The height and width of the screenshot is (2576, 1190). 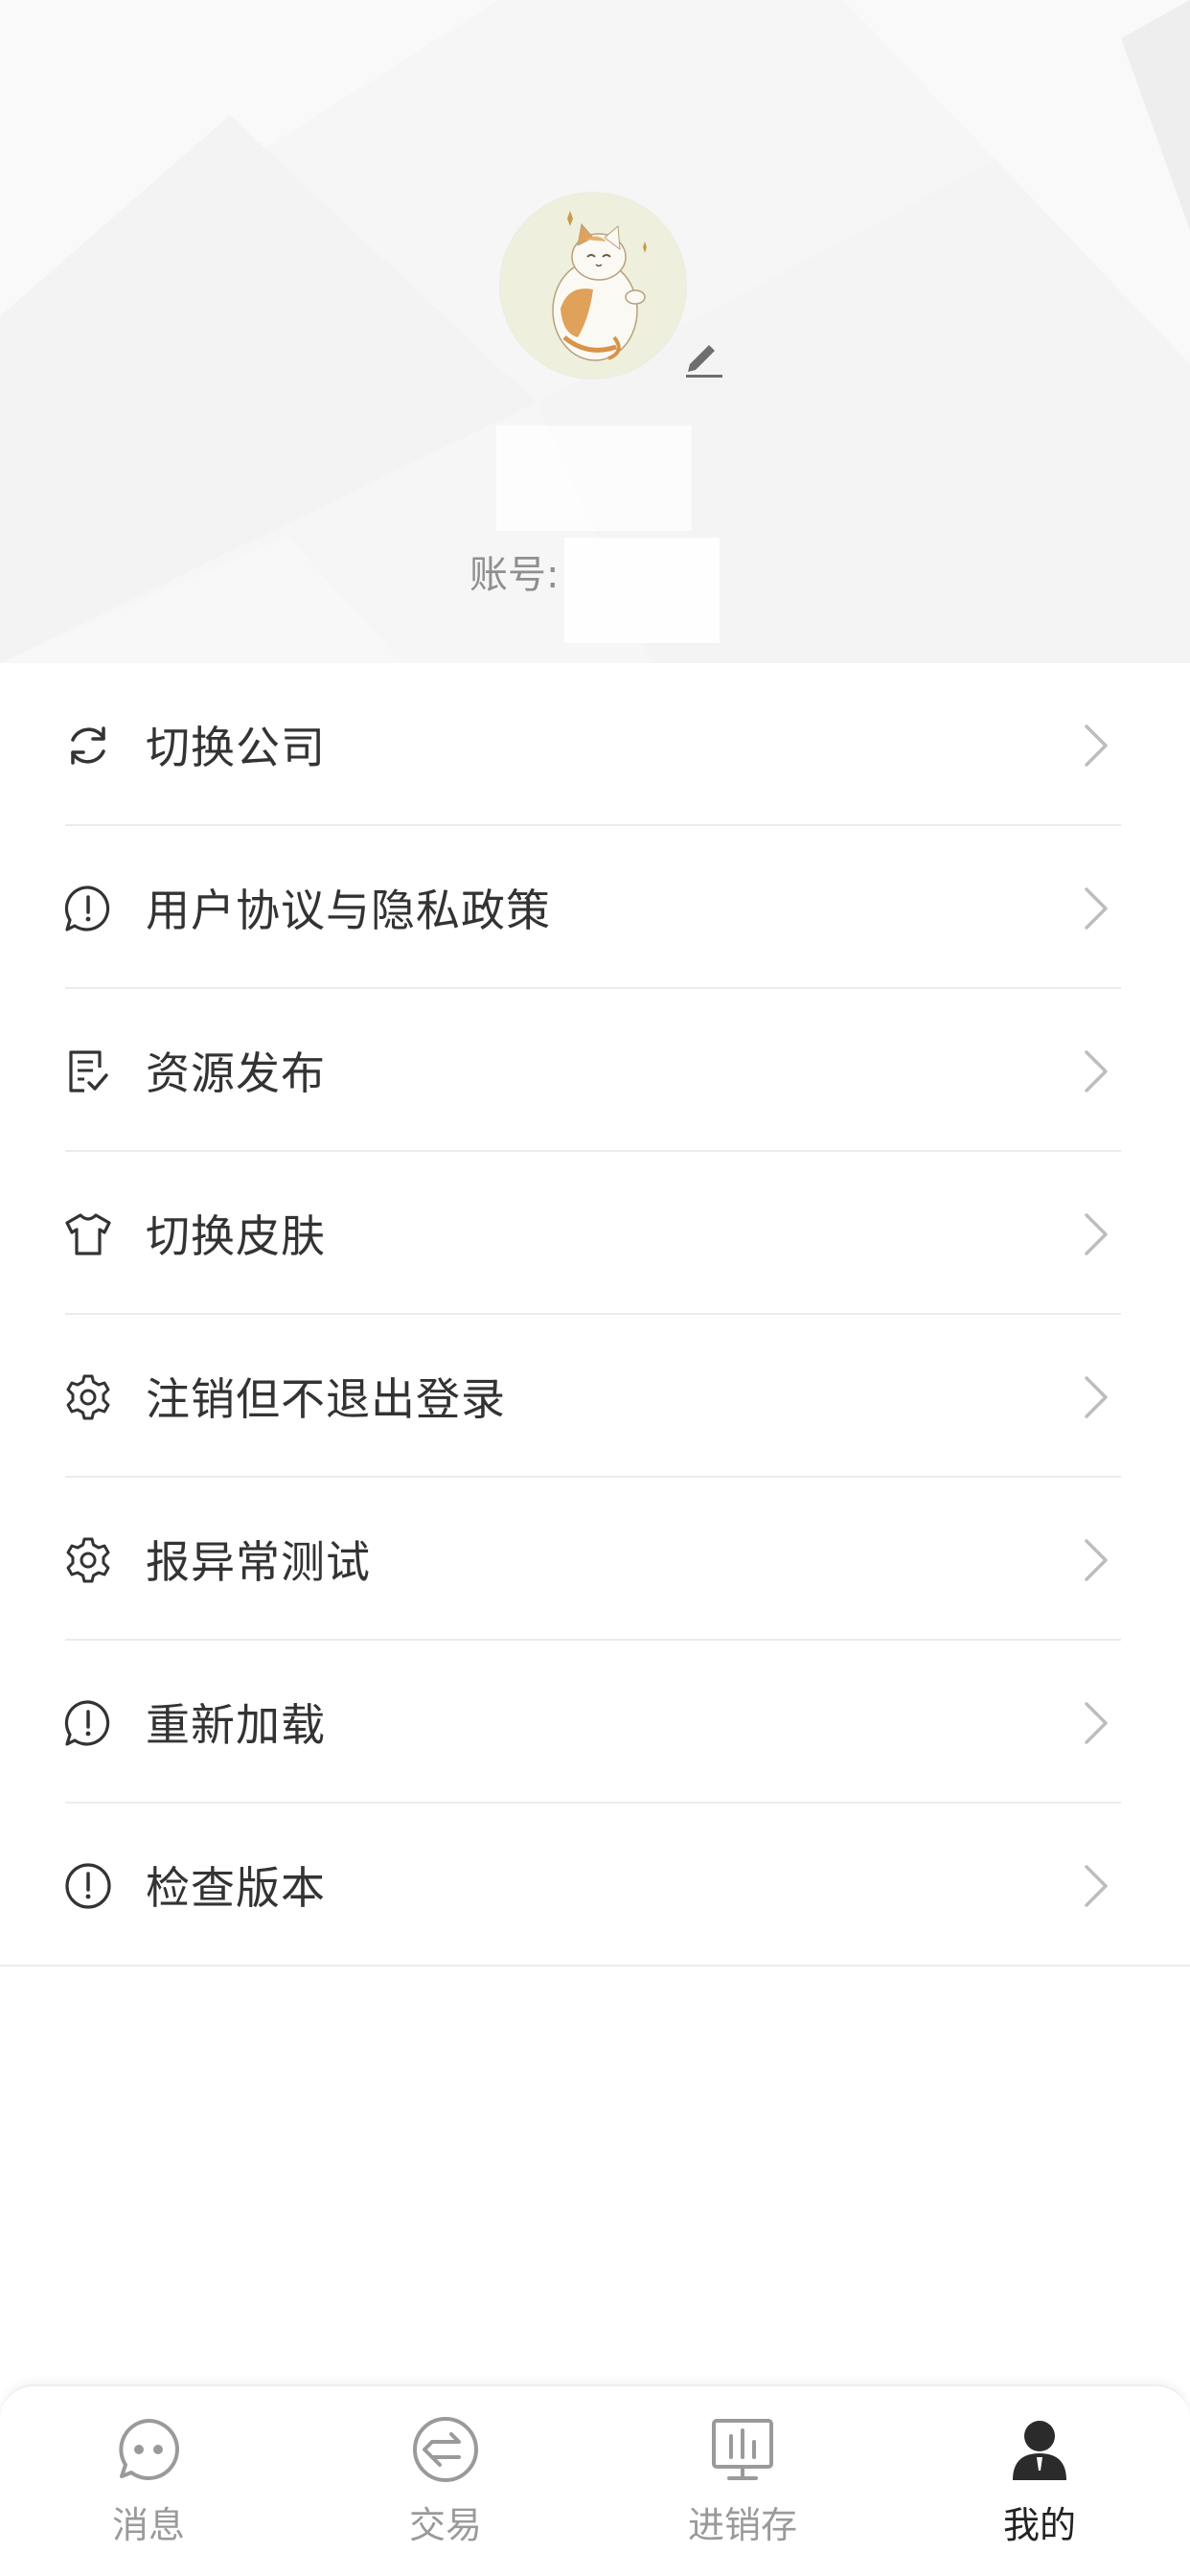 What do you see at coordinates (236, 1725) in the screenshot?
I see `menu-item-label: 重新加载` at bounding box center [236, 1725].